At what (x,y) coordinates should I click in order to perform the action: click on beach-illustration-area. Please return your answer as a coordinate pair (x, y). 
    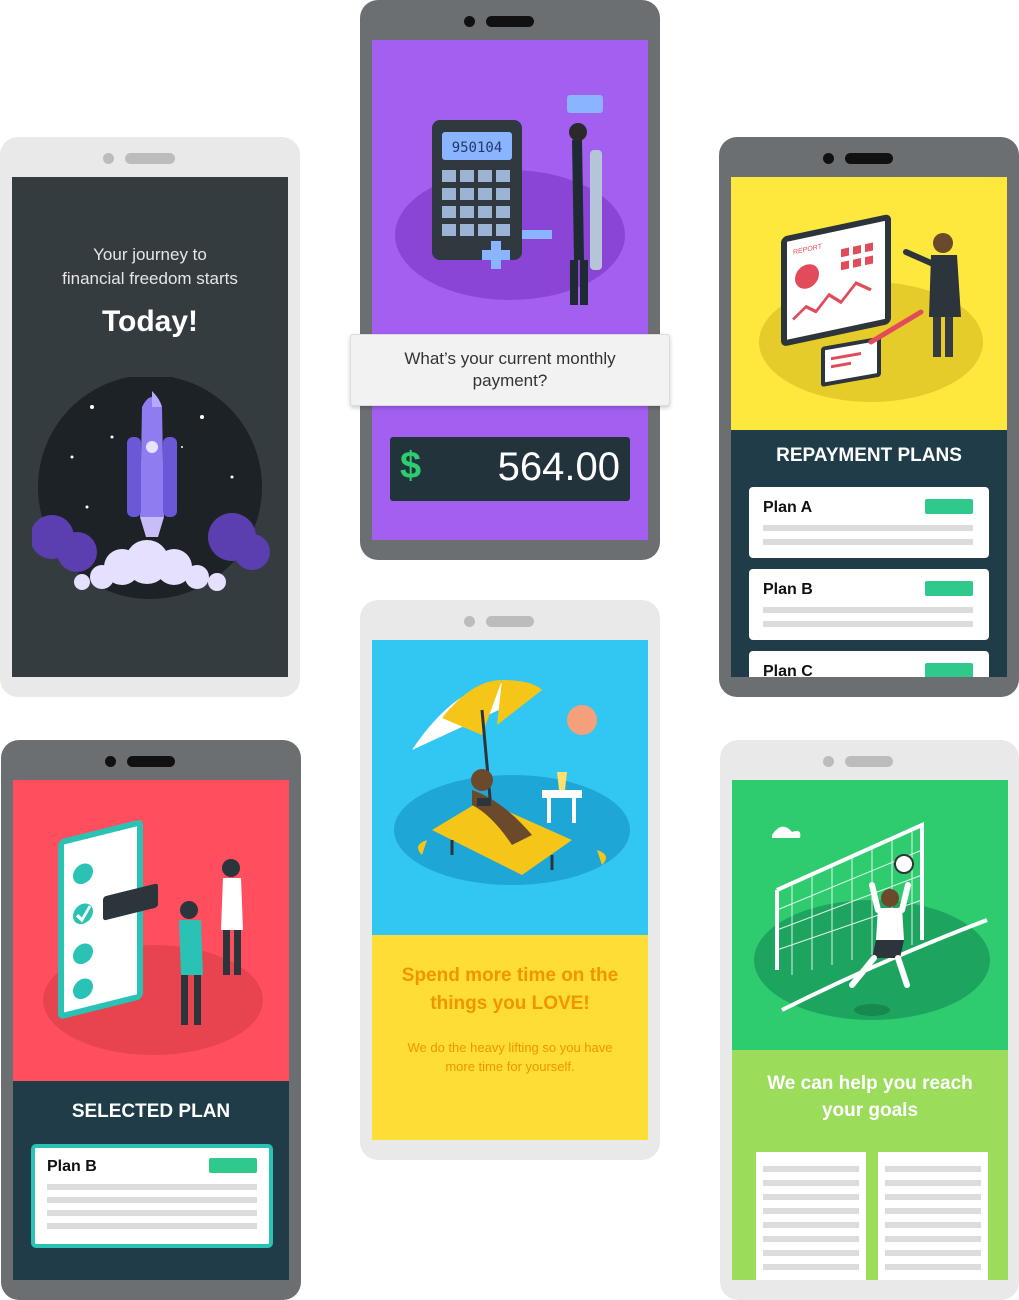
    Looking at the image, I should click on (510, 787).